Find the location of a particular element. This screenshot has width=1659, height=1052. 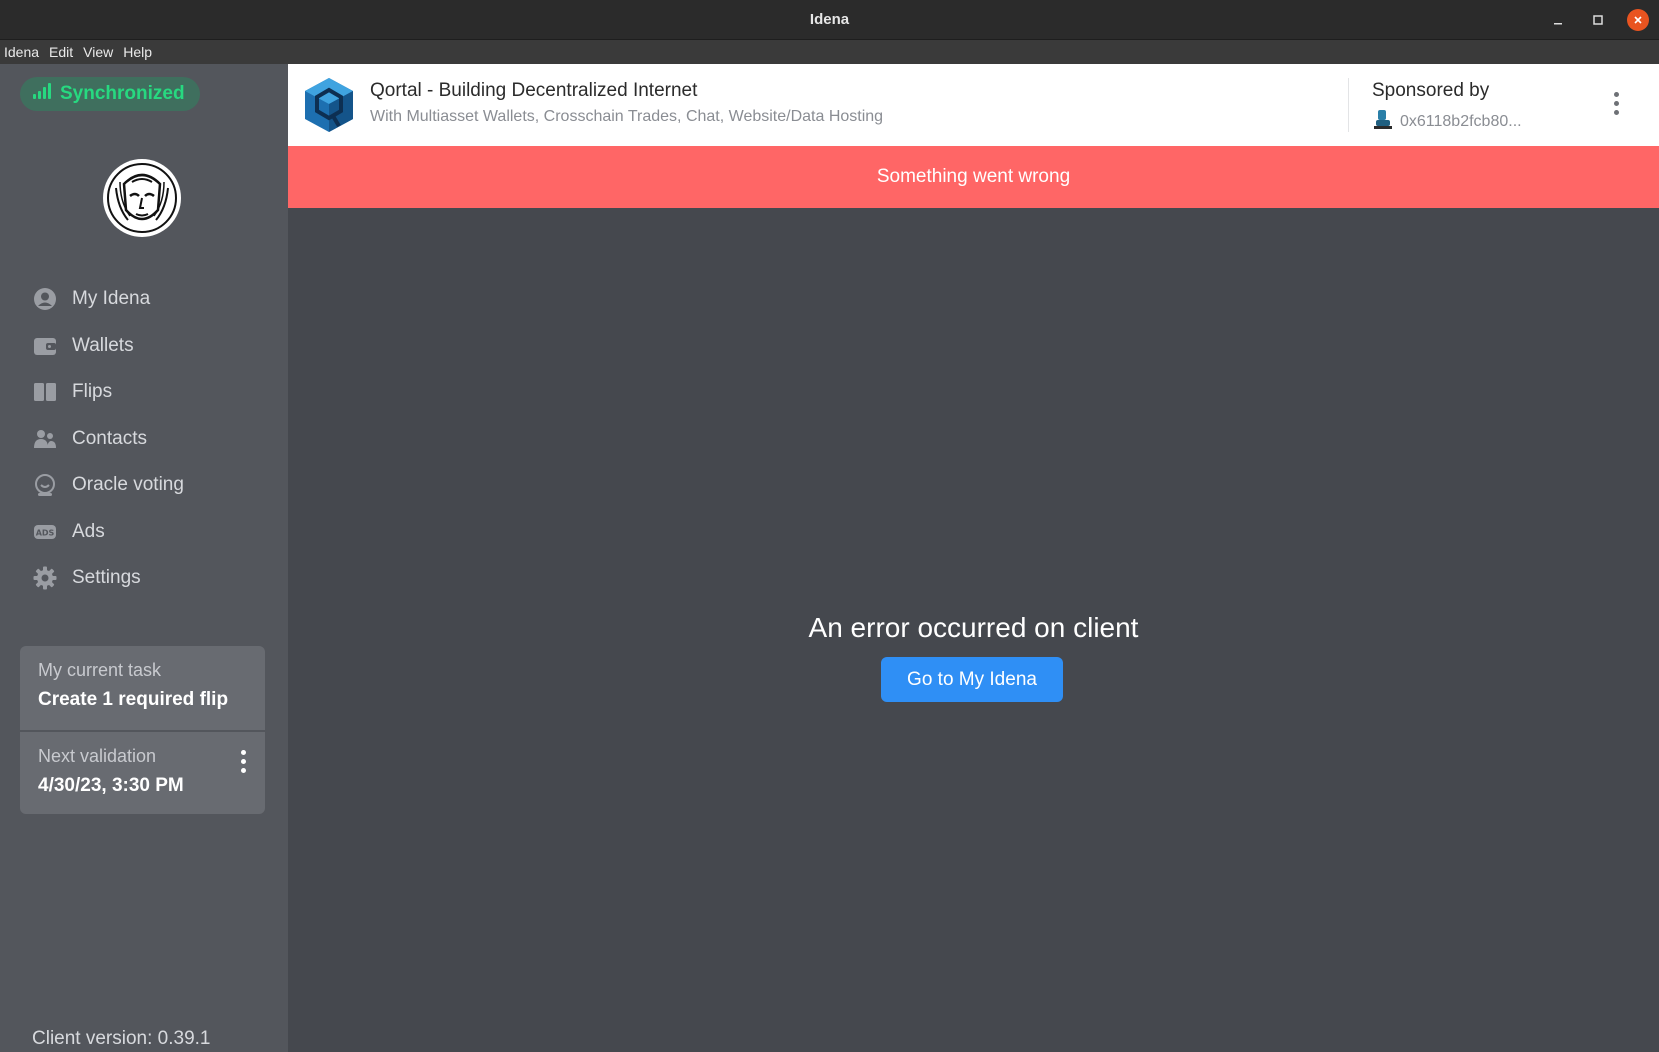

next-validation-label: Next validation is located at coordinates (97, 756).